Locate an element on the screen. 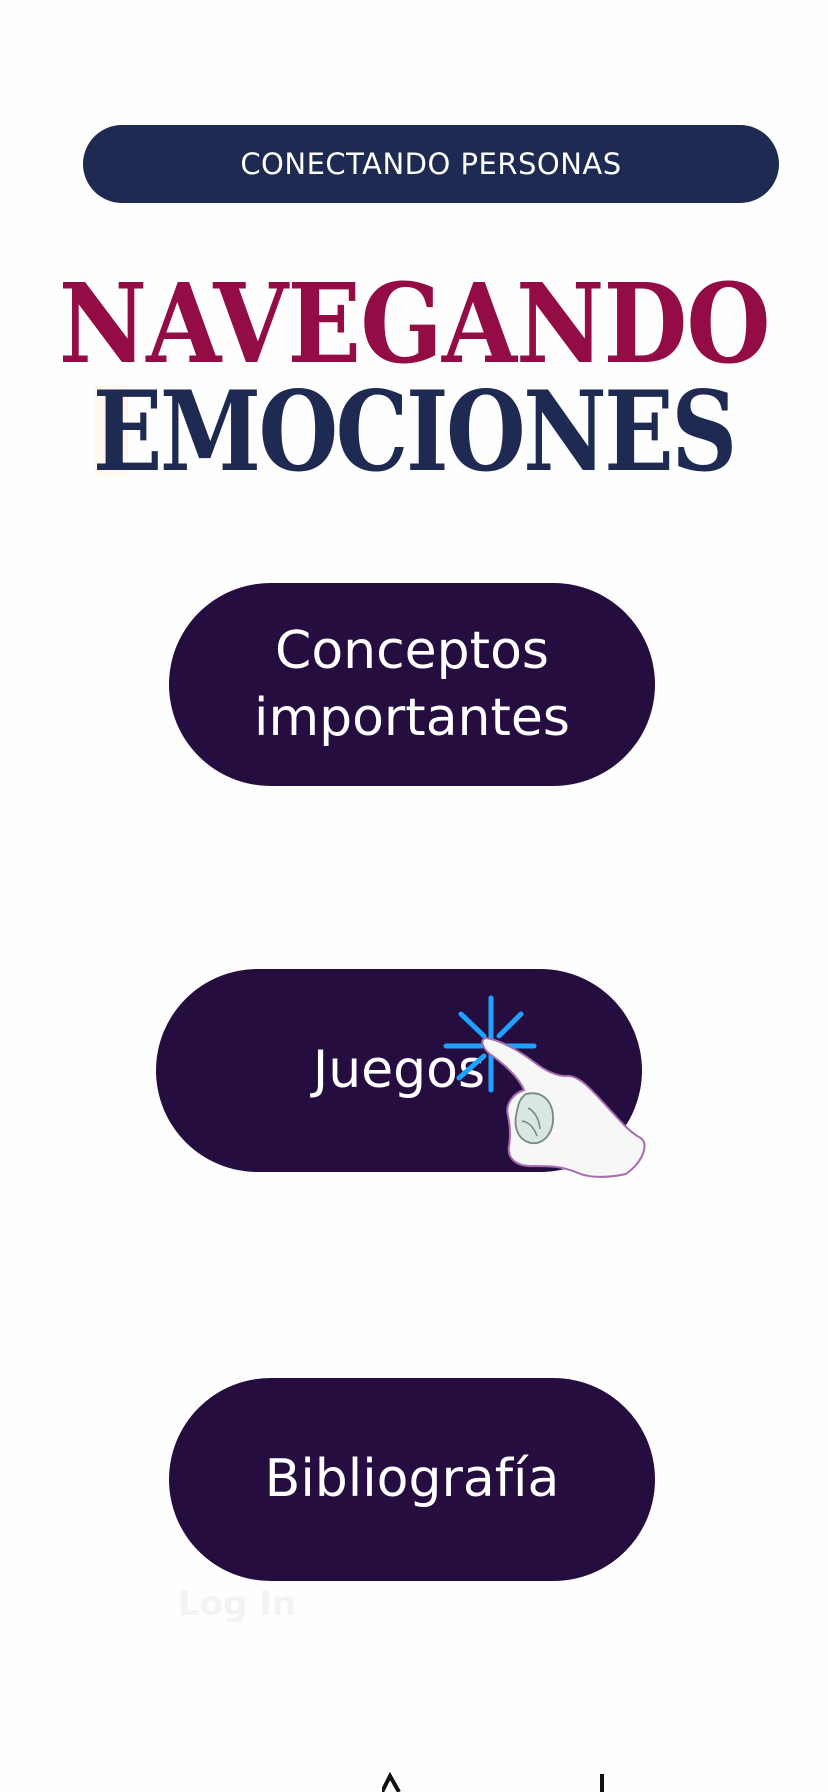 The height and width of the screenshot is (1792, 828). title-word-navegando: NAVEGANDO is located at coordinates (414, 323).